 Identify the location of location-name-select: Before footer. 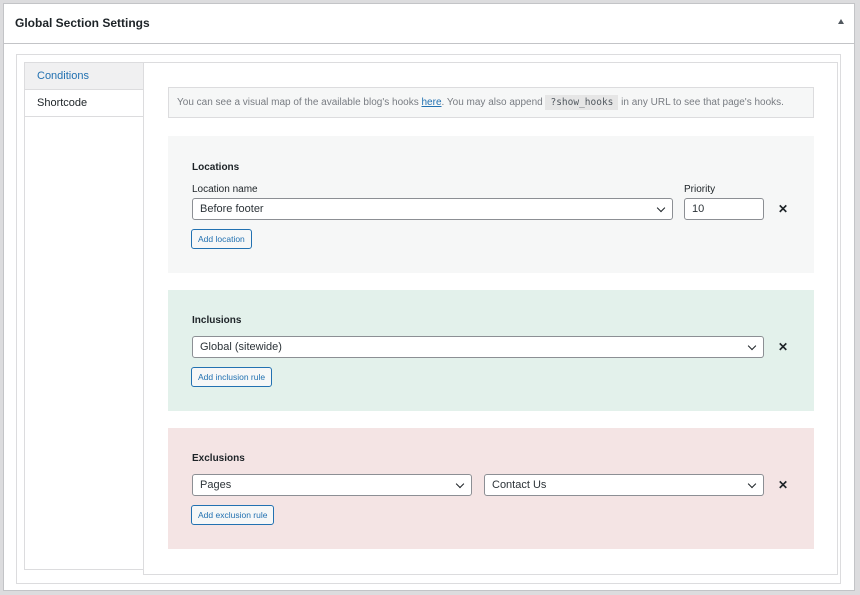
(432, 209).